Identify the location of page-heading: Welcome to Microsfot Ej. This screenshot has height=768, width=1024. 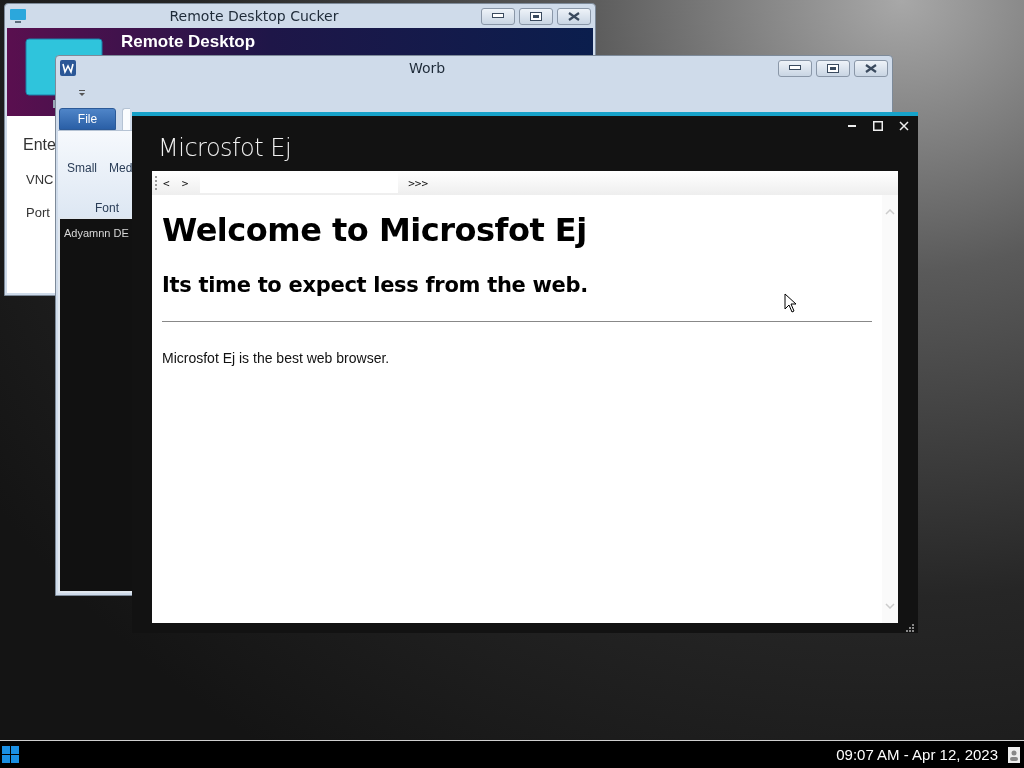
(374, 230).